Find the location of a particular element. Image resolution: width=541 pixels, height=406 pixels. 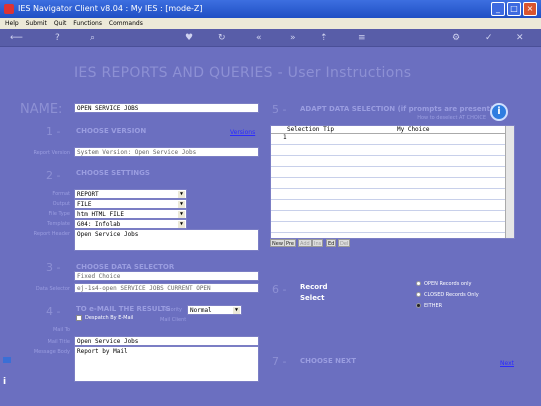

name-field: OPEN SERVICE JOBS is located at coordinates (166, 108).